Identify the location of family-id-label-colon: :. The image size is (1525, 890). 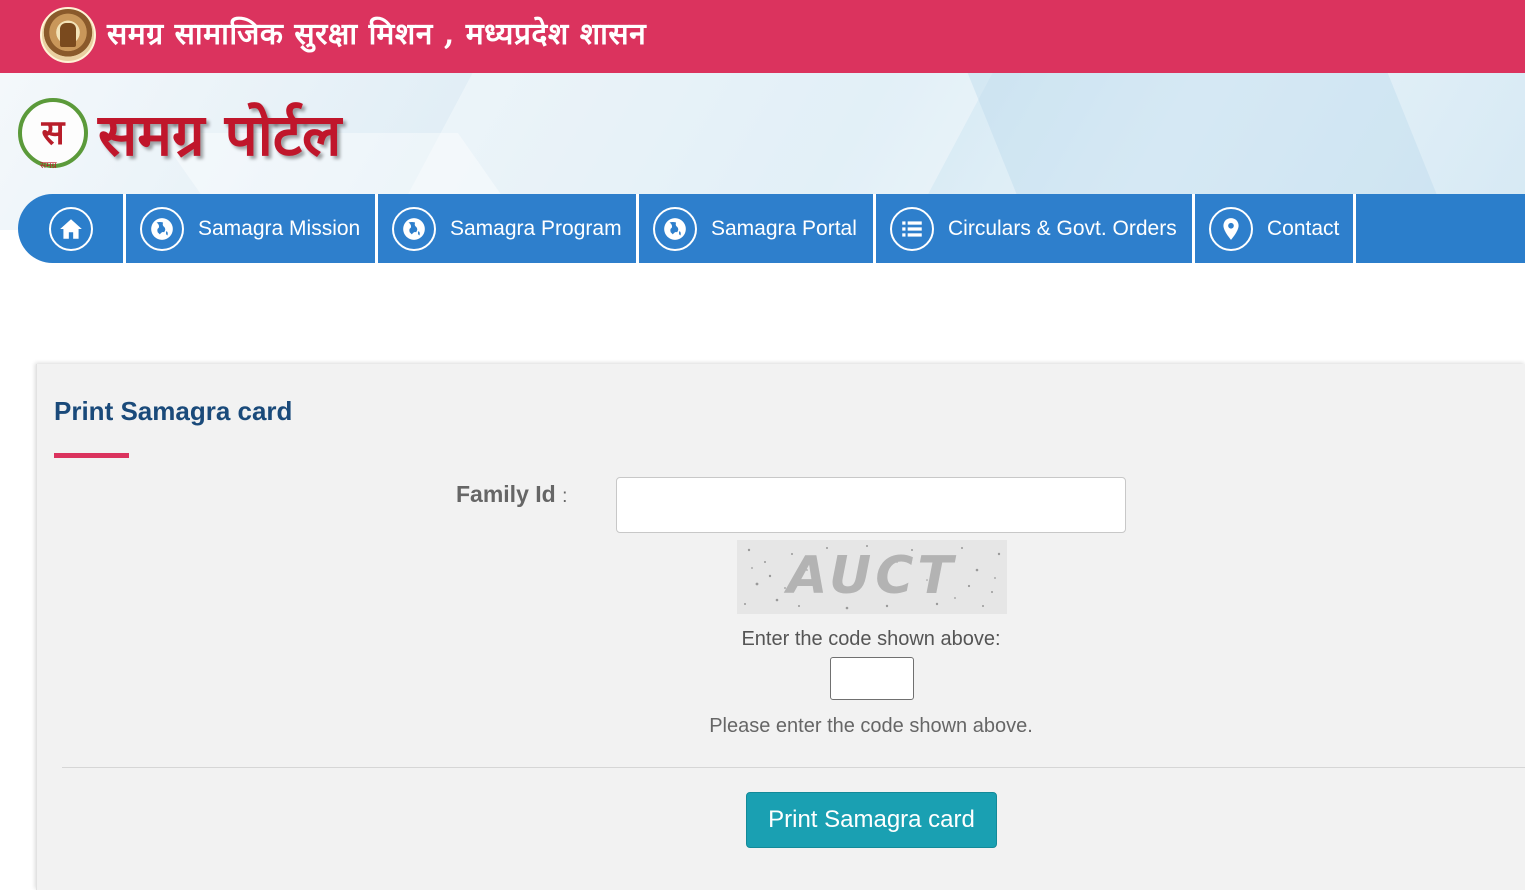
(565, 496).